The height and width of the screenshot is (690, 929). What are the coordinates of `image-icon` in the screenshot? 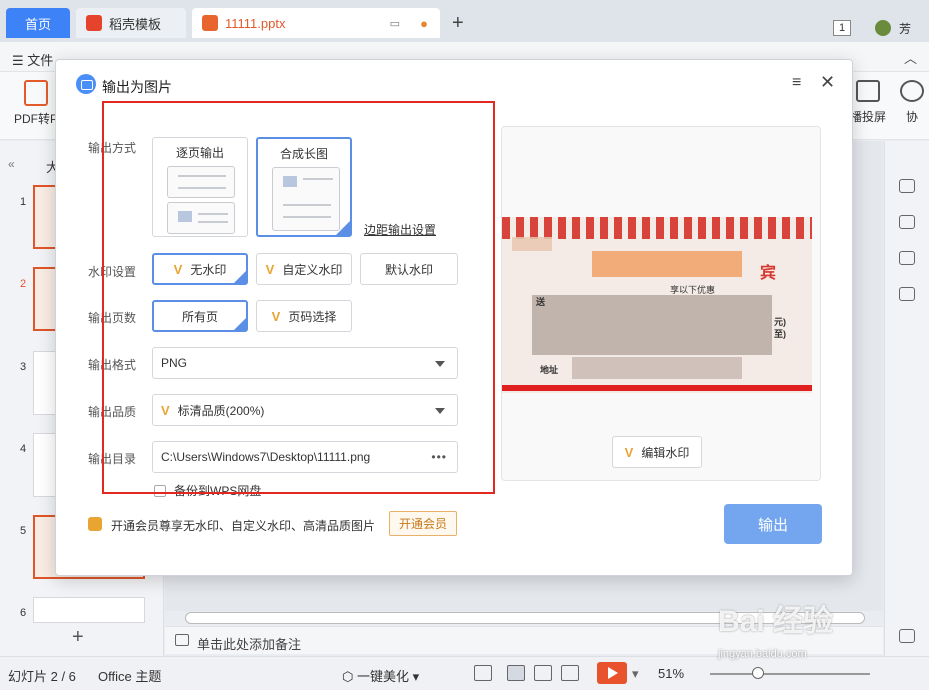 It's located at (86, 84).